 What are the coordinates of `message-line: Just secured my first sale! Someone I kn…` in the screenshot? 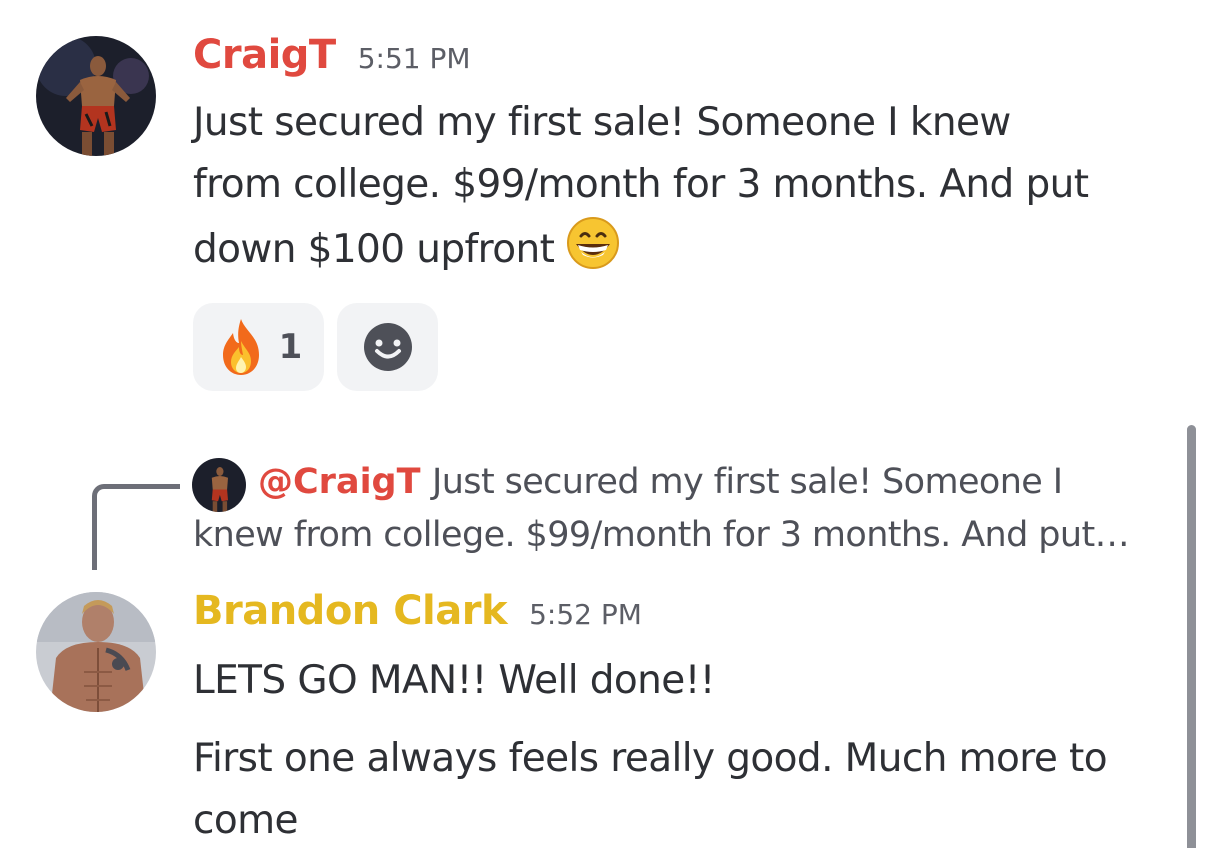 It's located at (602, 122).